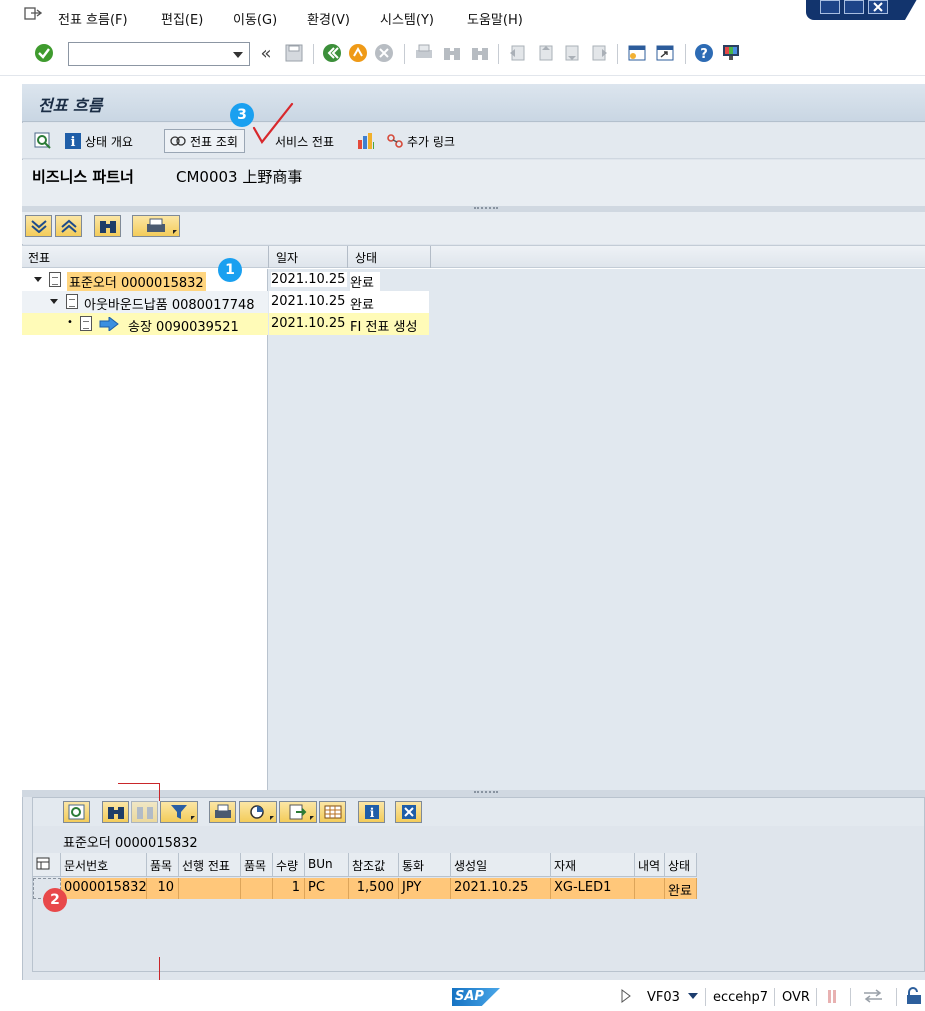 The width and height of the screenshot is (925, 1011). Describe the element at coordinates (681, 888) in the screenshot. I see `cell-status: 완료` at that location.